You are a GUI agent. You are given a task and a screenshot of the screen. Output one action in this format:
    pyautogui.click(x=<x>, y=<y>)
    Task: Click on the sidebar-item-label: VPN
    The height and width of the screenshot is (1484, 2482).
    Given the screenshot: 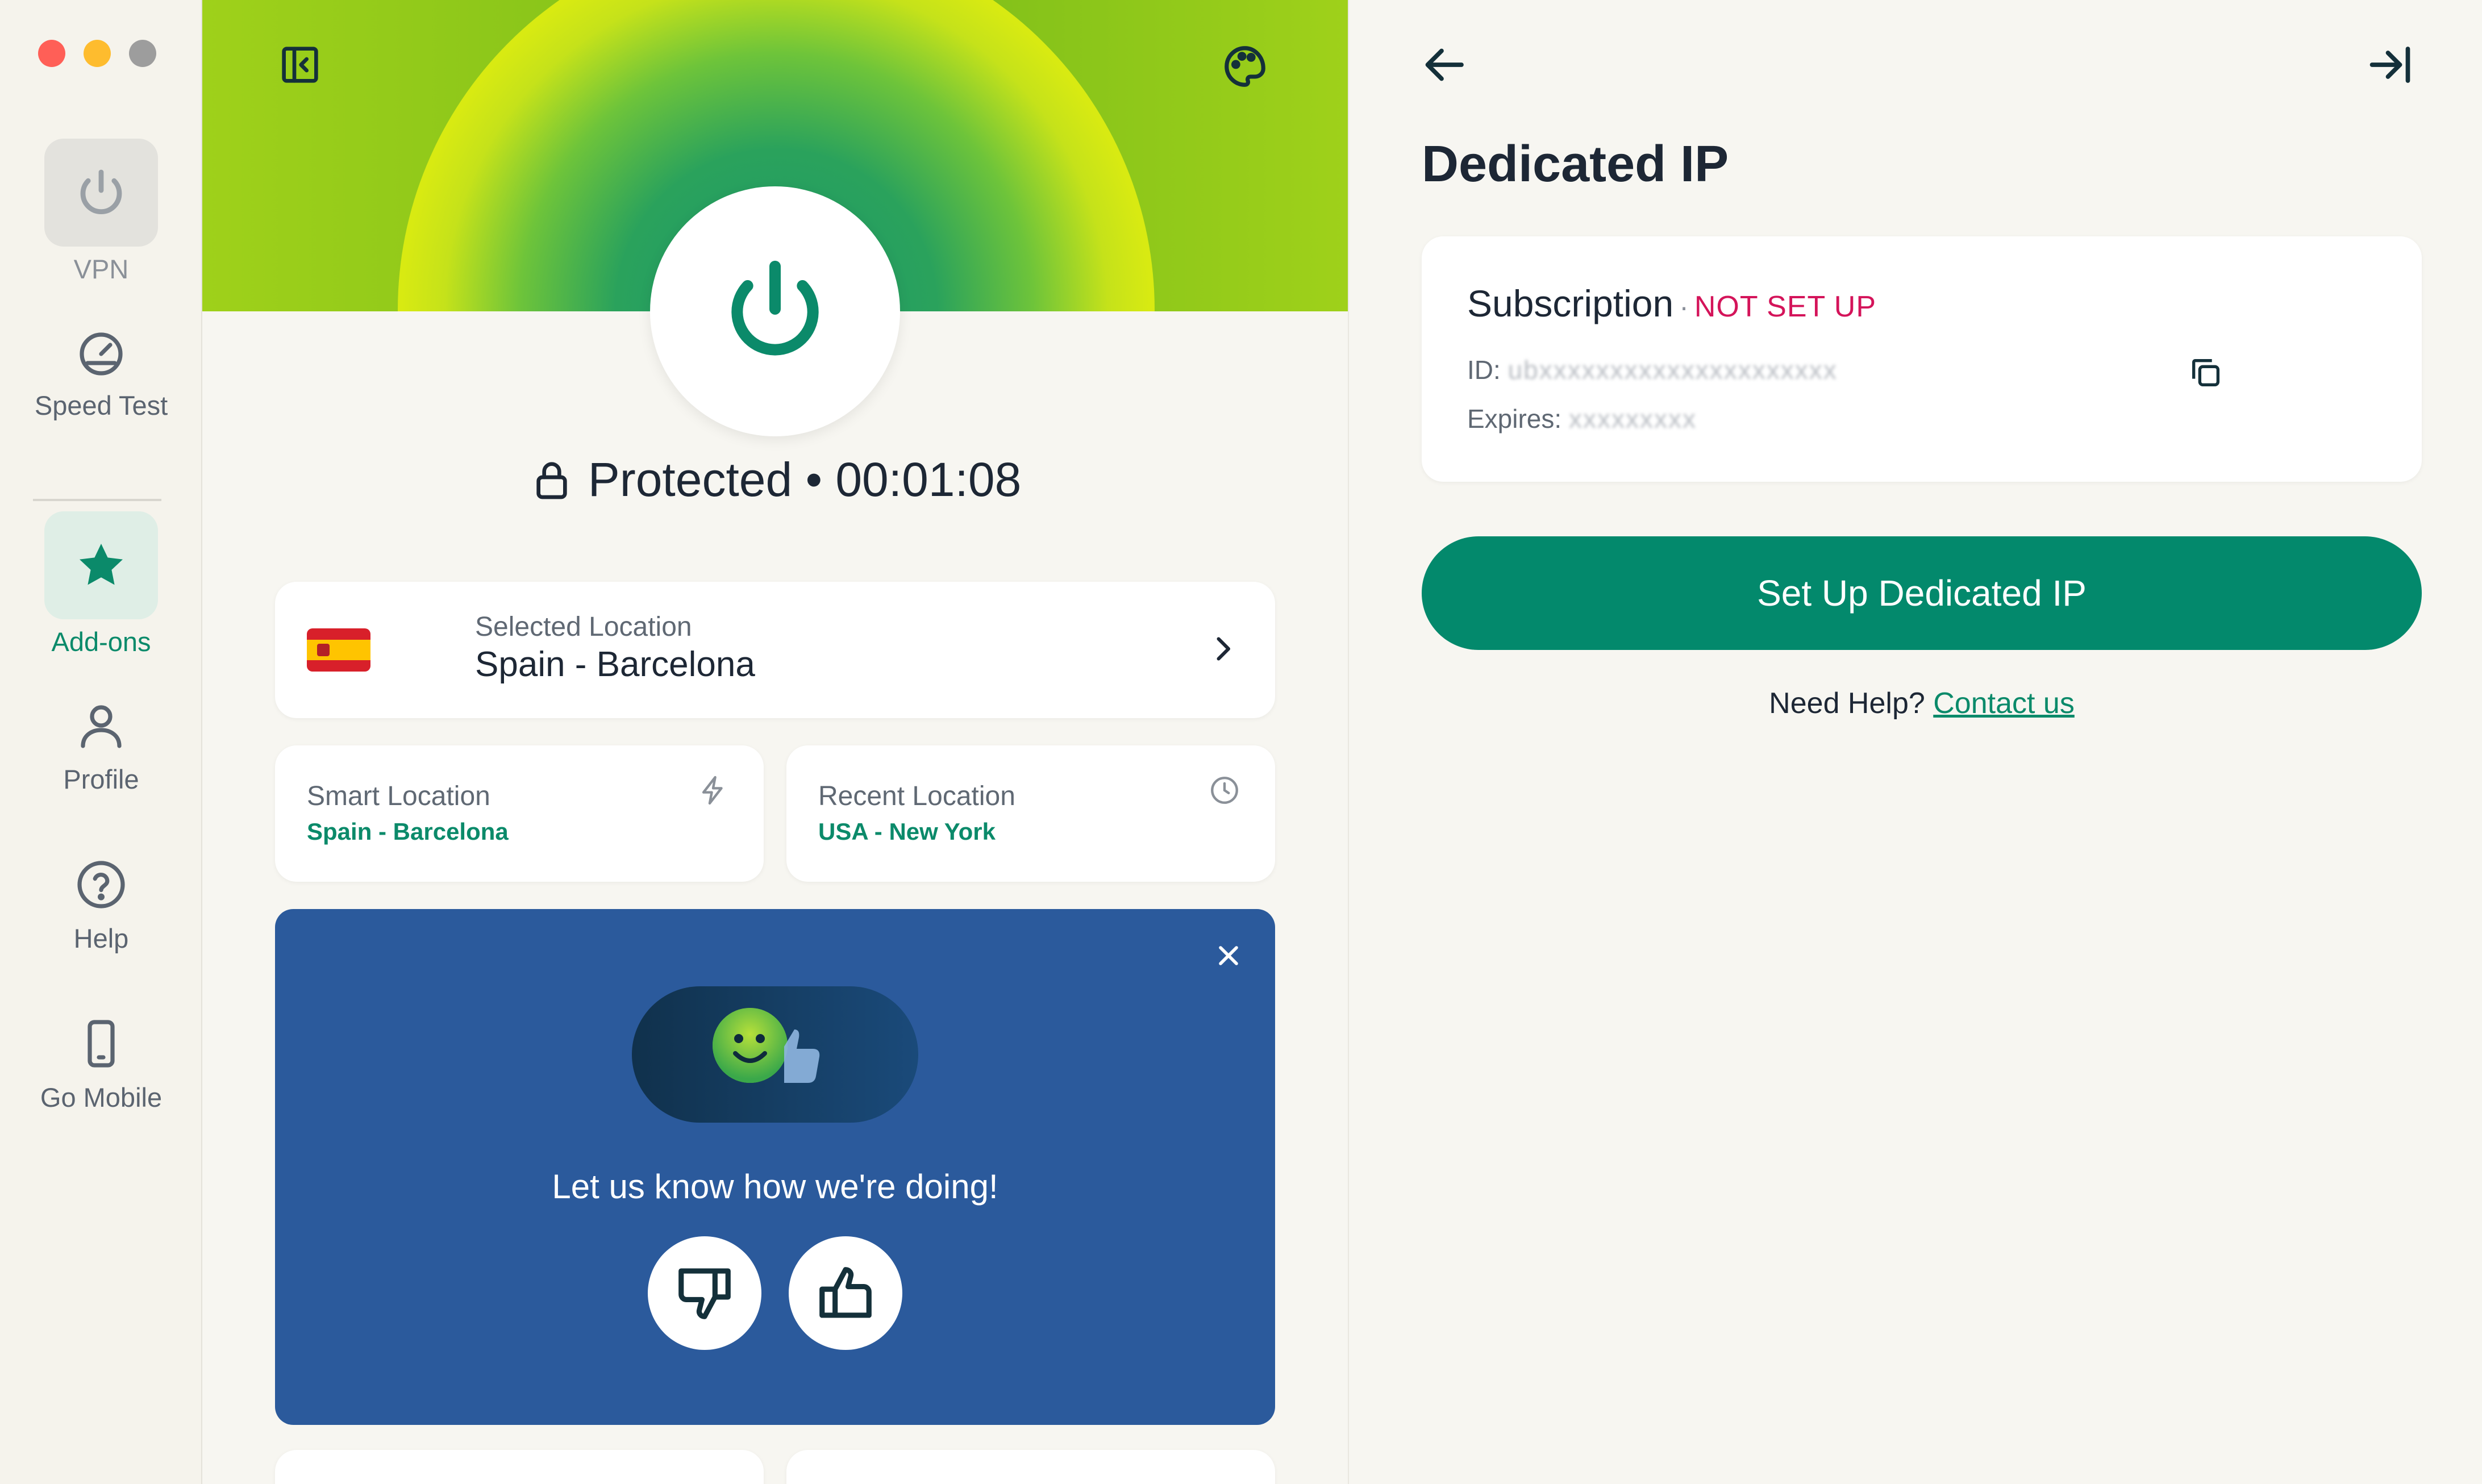 What is the action you would take?
    pyautogui.click(x=101, y=269)
    